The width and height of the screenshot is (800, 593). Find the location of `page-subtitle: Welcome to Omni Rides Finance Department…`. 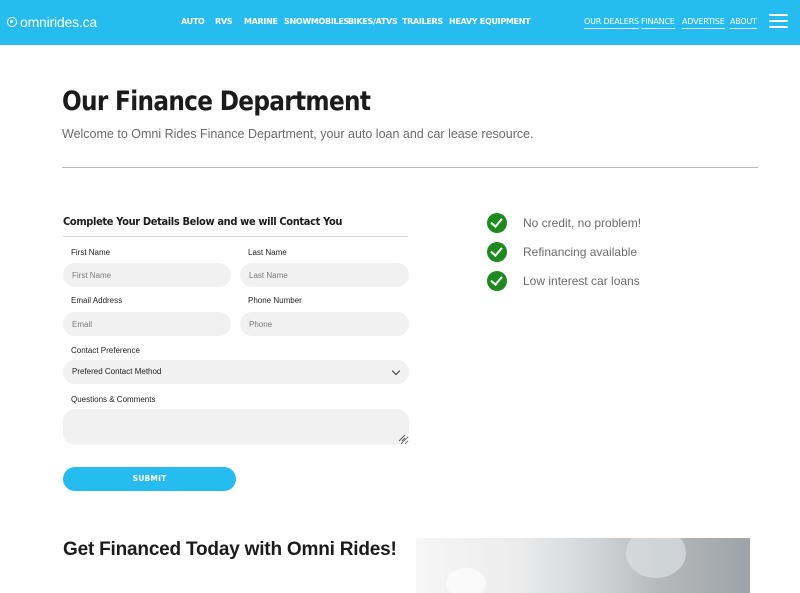

page-subtitle: Welcome to Omni Rides Finance Department… is located at coordinates (298, 134).